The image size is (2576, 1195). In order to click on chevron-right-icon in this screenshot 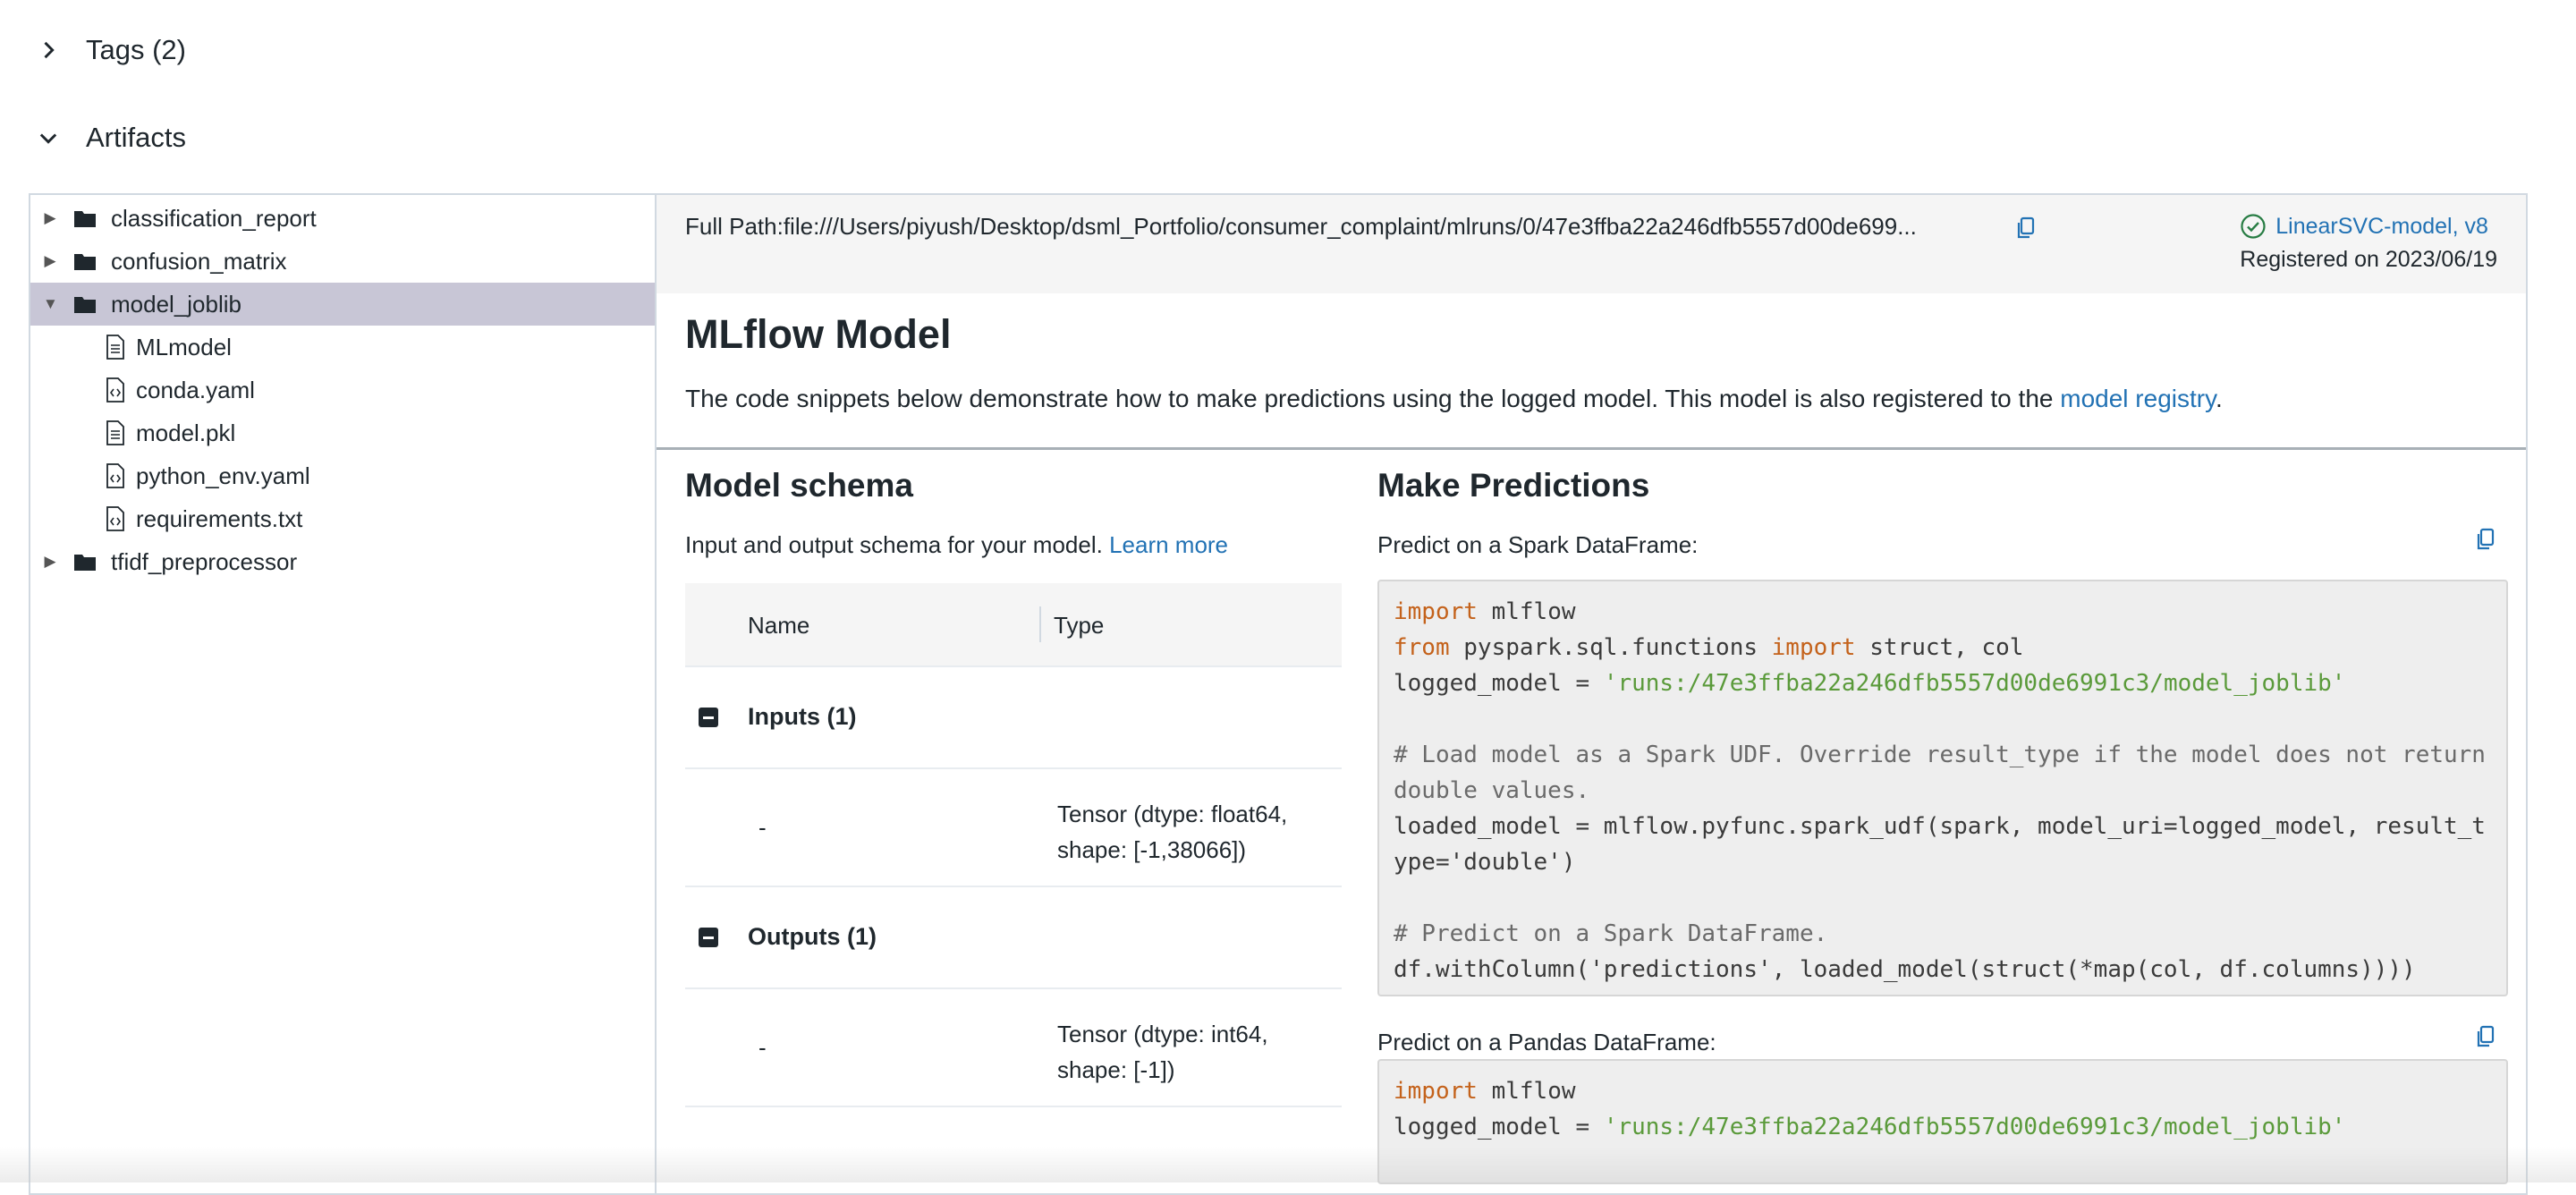, I will do `click(49, 50)`.